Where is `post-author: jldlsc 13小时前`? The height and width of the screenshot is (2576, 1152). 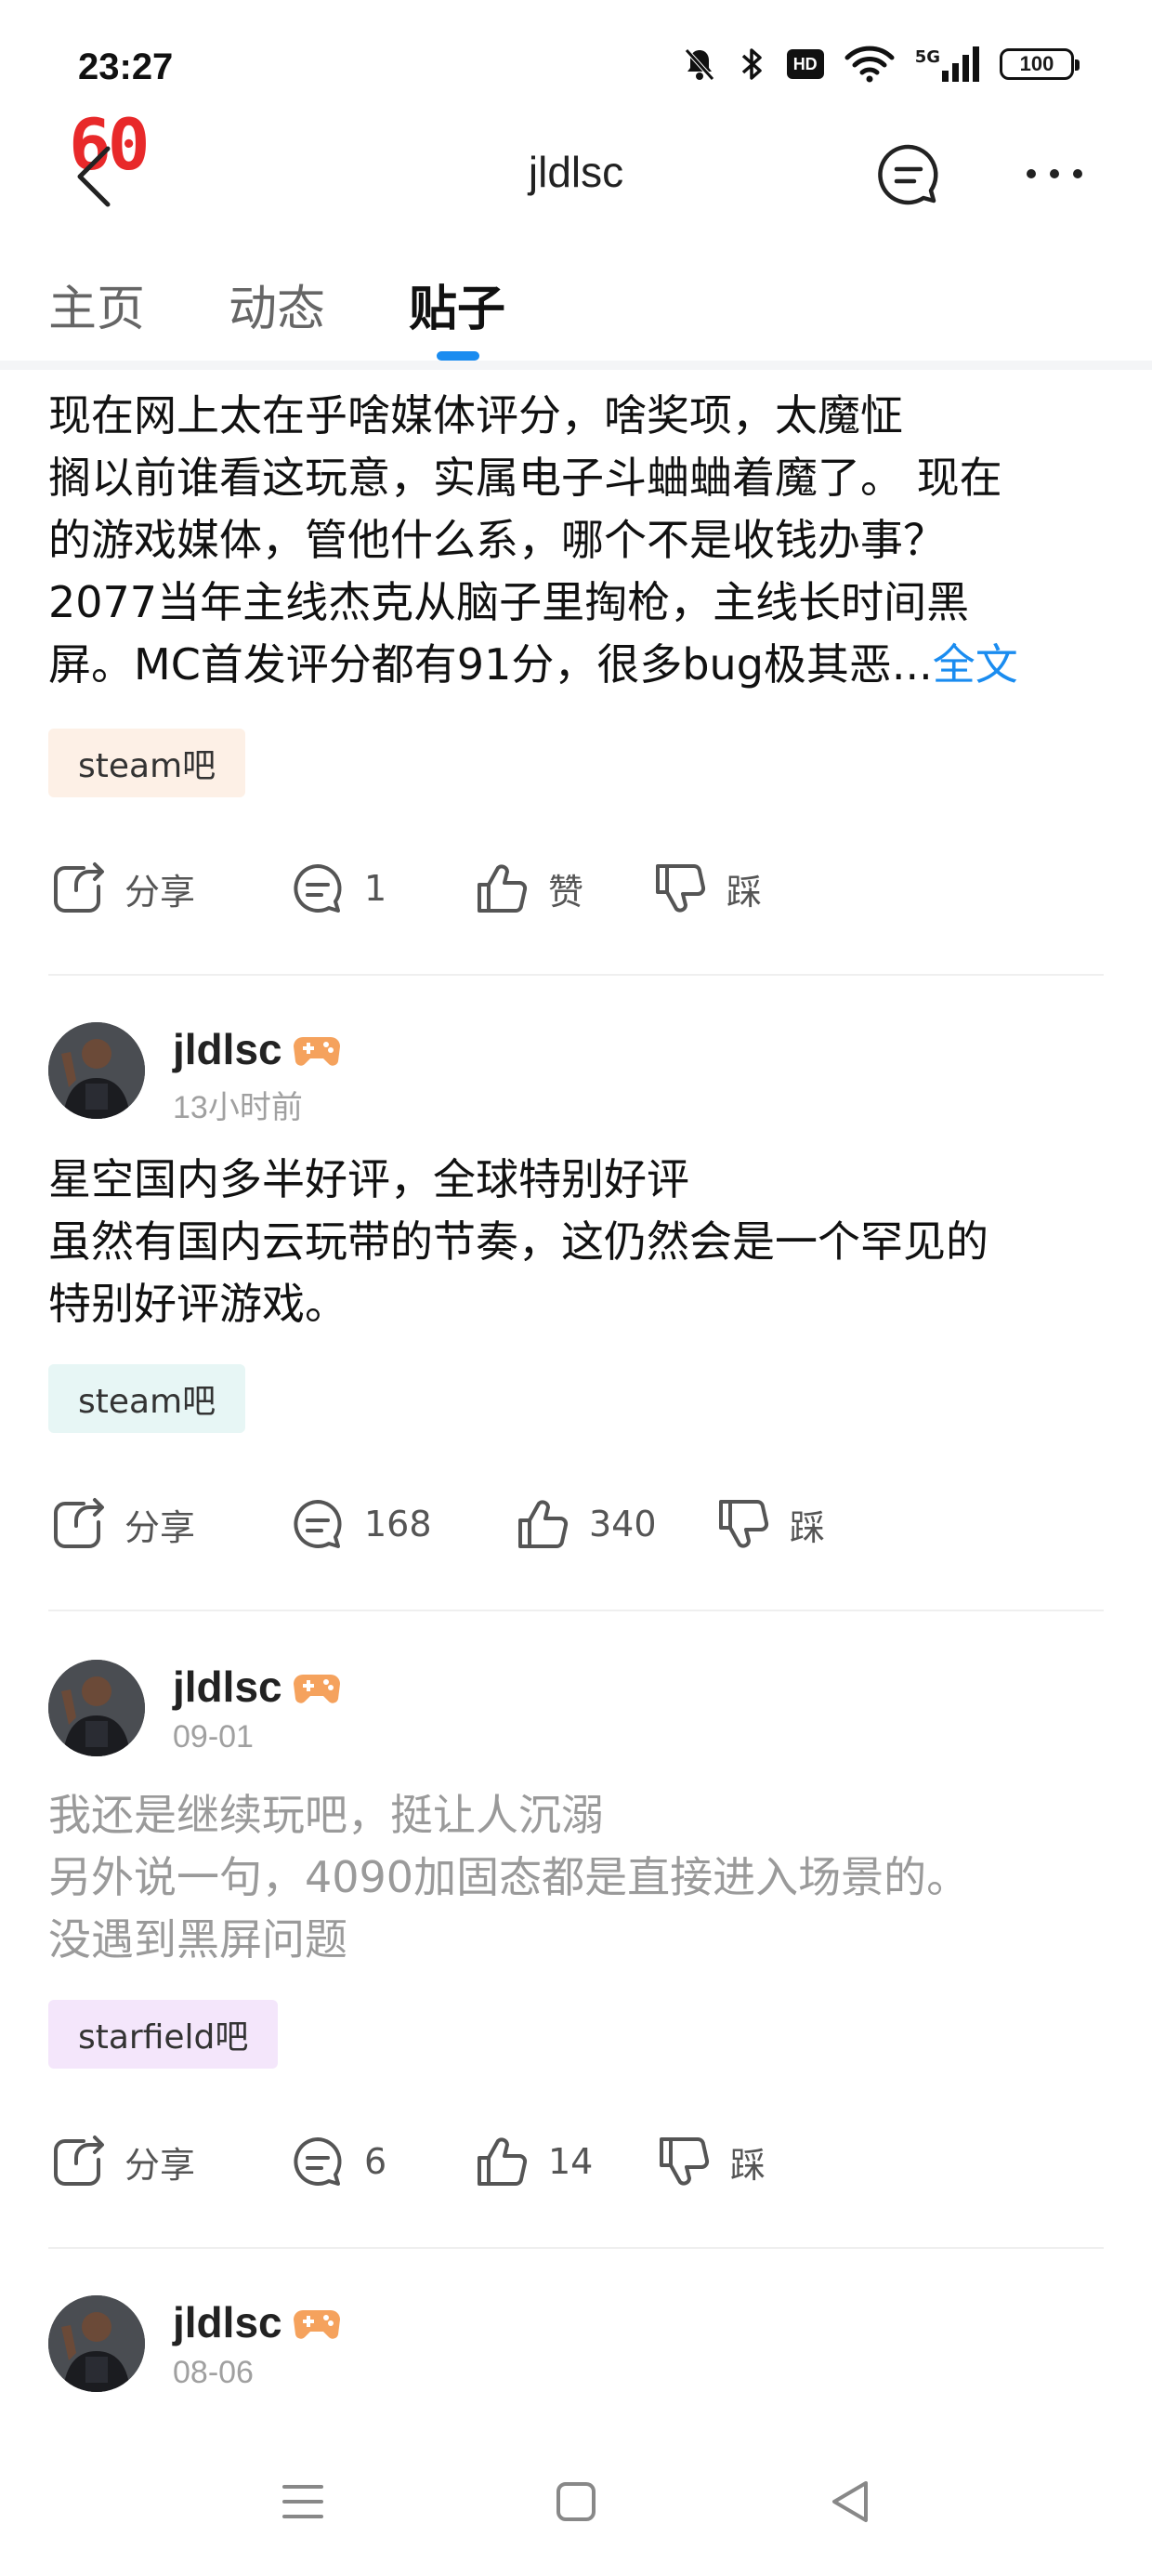
post-author: jldlsc 13小时前 is located at coordinates (577, 1073).